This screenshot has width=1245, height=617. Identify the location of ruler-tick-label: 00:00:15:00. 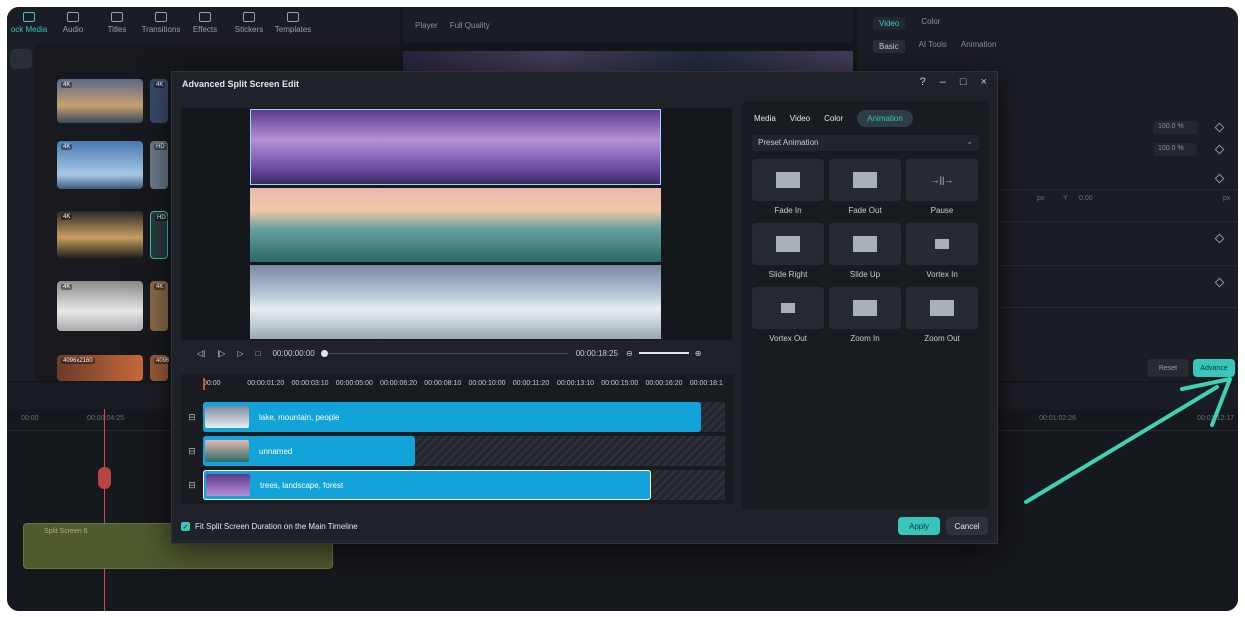
(620, 383).